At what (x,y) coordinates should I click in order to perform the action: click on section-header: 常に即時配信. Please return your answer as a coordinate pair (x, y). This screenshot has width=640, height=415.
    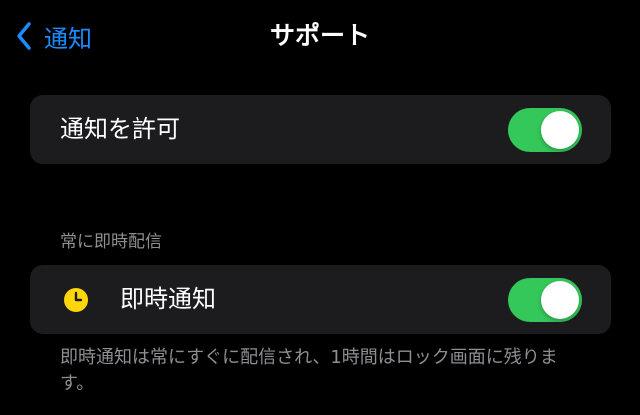
    Looking at the image, I should click on (111, 242).